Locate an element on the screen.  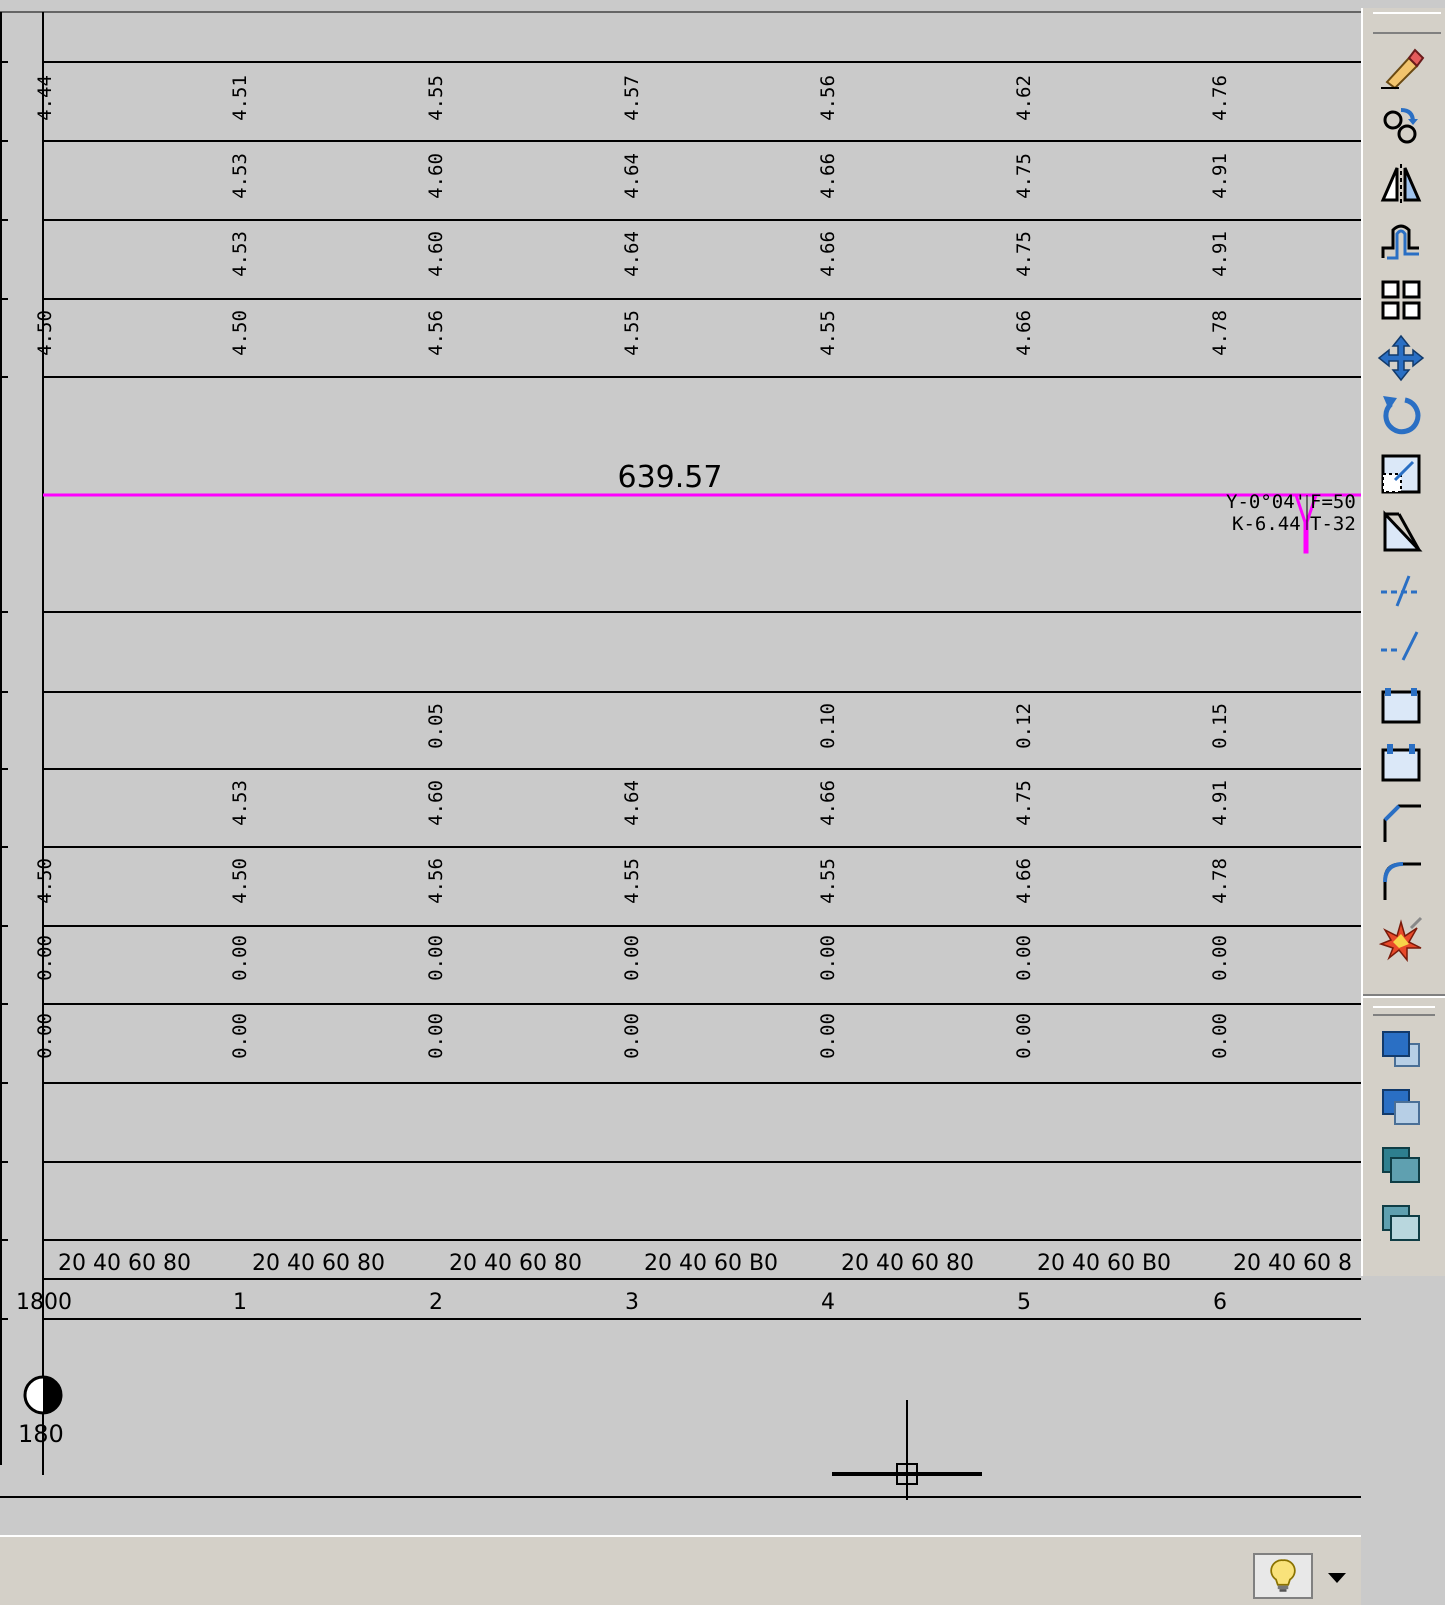
mirror-icon is located at coordinates (1401, 184).